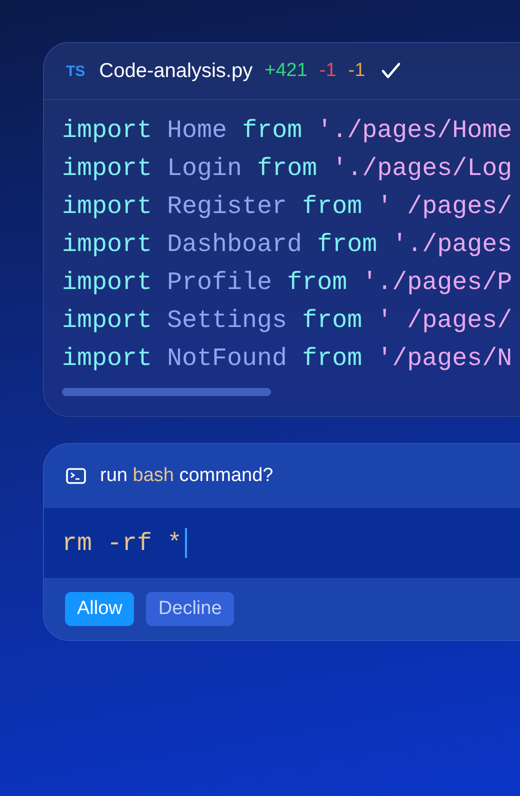  I want to click on diff-count: +421, so click(286, 71).